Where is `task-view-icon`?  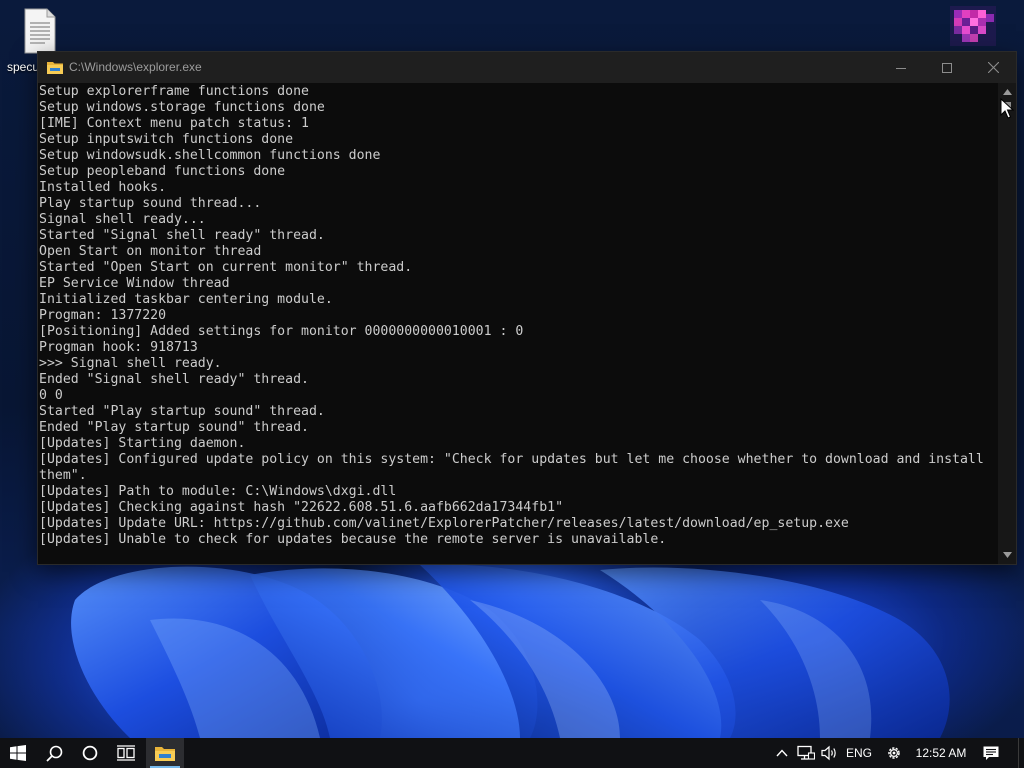 task-view-icon is located at coordinates (126, 753).